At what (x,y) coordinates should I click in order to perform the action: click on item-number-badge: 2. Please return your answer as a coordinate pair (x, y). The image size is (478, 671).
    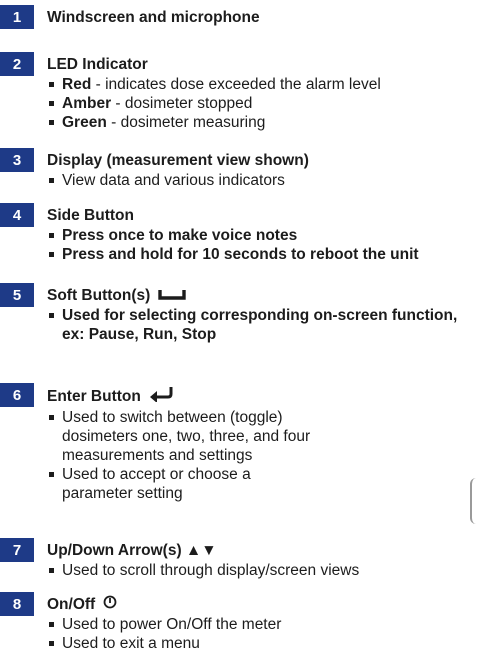
    Looking at the image, I should click on (17, 64).